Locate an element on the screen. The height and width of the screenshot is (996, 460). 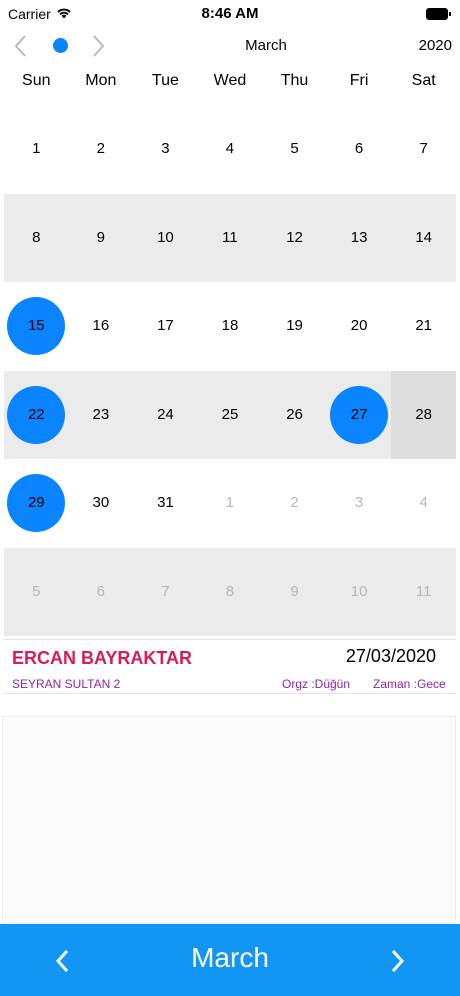
day-cell: 12 is located at coordinates (294, 238).